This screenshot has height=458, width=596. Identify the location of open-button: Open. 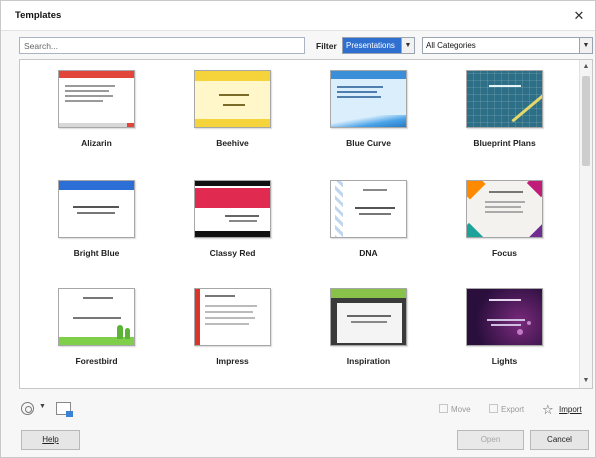
(490, 440).